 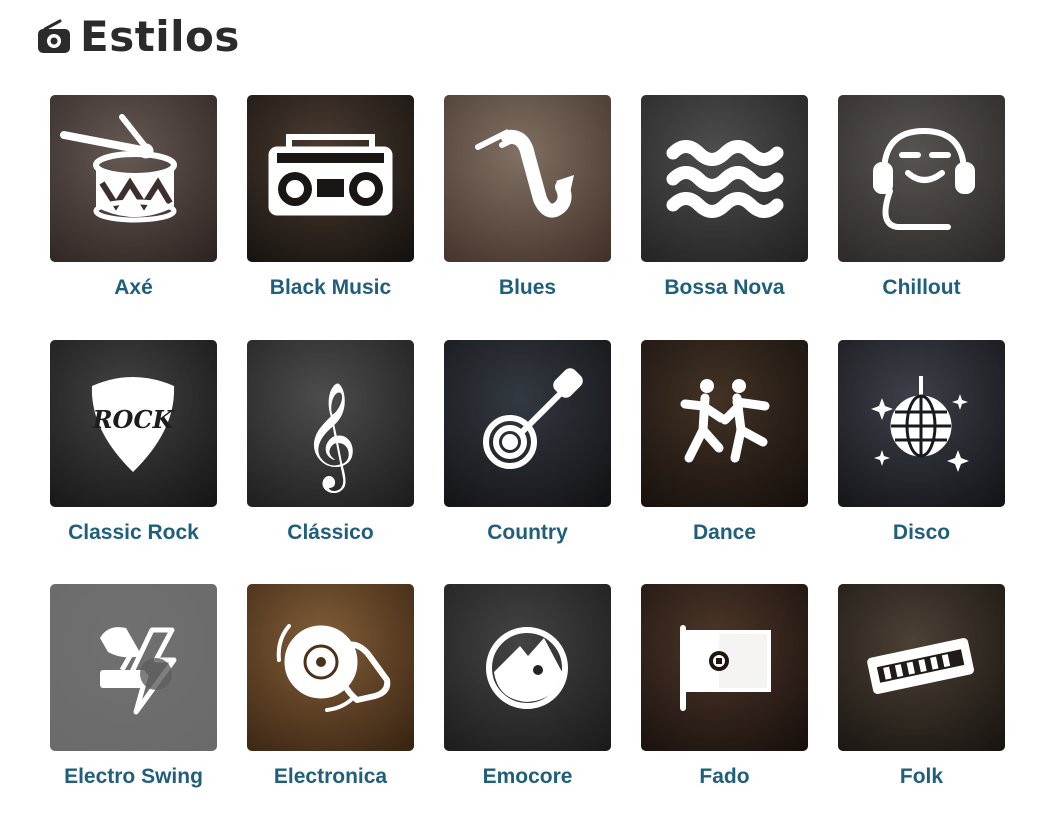 I want to click on genre-card-disco: Disco, so click(x=921, y=462).